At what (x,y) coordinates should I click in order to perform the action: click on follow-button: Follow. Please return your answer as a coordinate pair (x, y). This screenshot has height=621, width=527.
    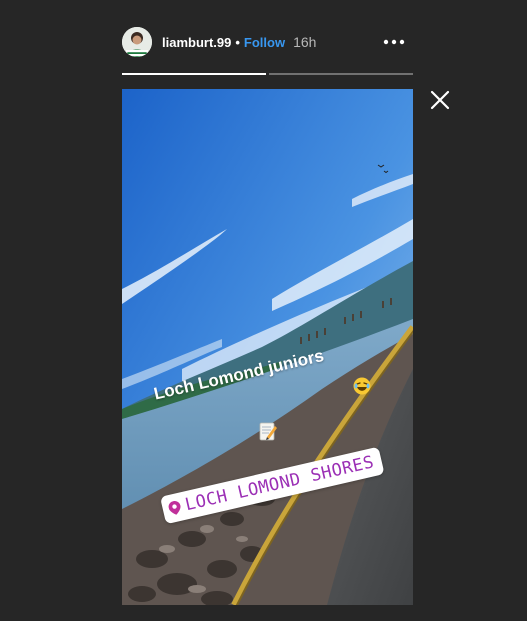
    Looking at the image, I should click on (264, 42).